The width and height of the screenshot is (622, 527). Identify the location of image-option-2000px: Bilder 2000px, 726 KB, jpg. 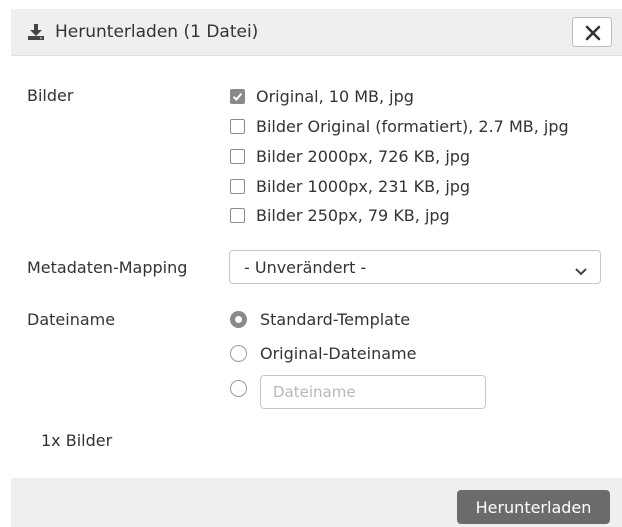
(350, 156).